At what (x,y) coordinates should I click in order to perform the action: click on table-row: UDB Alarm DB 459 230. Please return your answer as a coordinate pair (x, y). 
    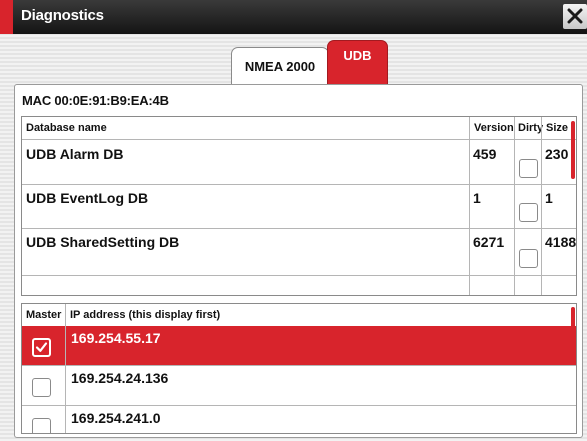
    Looking at the image, I should click on (299, 162).